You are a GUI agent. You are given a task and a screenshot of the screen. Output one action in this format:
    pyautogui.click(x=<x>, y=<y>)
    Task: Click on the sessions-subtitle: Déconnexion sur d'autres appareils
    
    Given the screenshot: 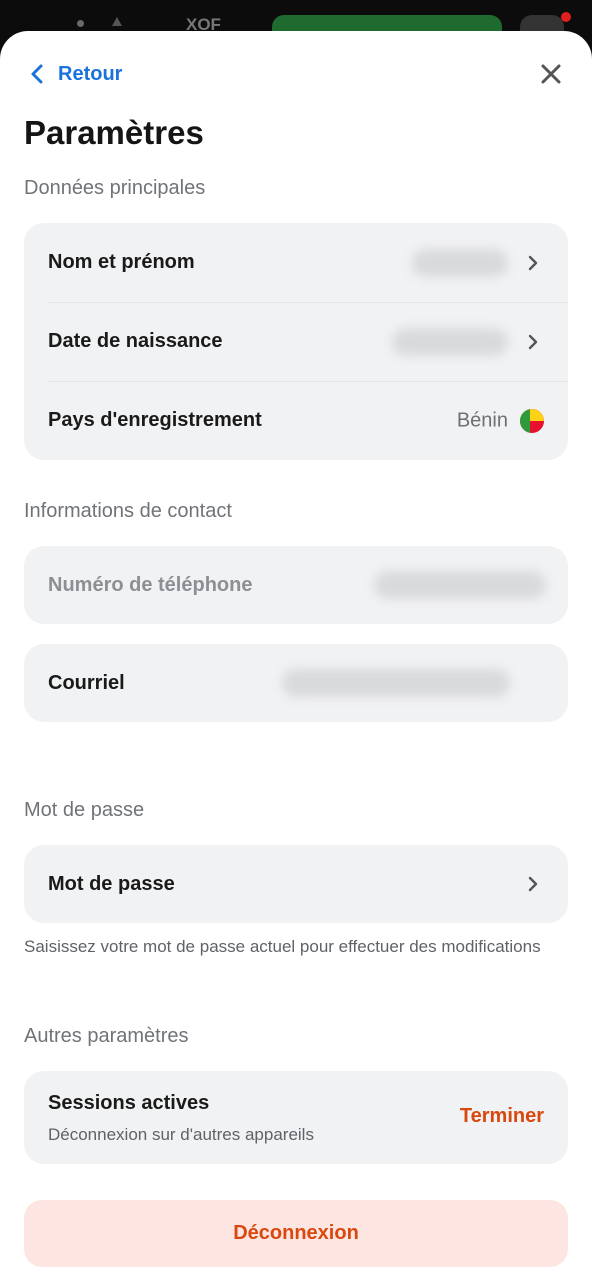 What is the action you would take?
    pyautogui.click(x=181, y=1134)
    